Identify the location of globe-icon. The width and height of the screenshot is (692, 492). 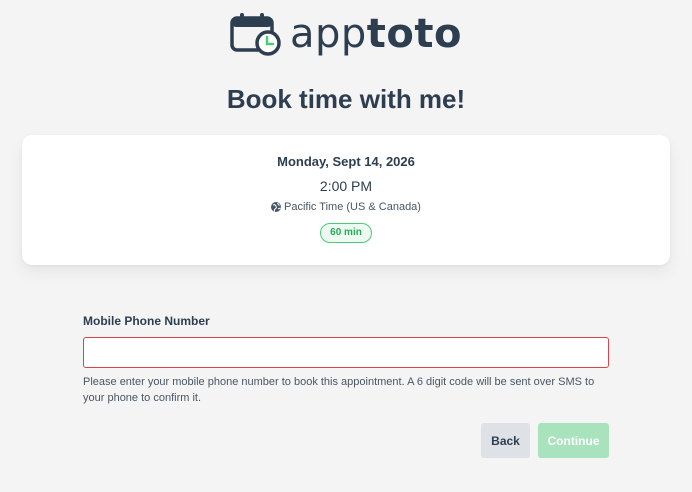
(276, 207).